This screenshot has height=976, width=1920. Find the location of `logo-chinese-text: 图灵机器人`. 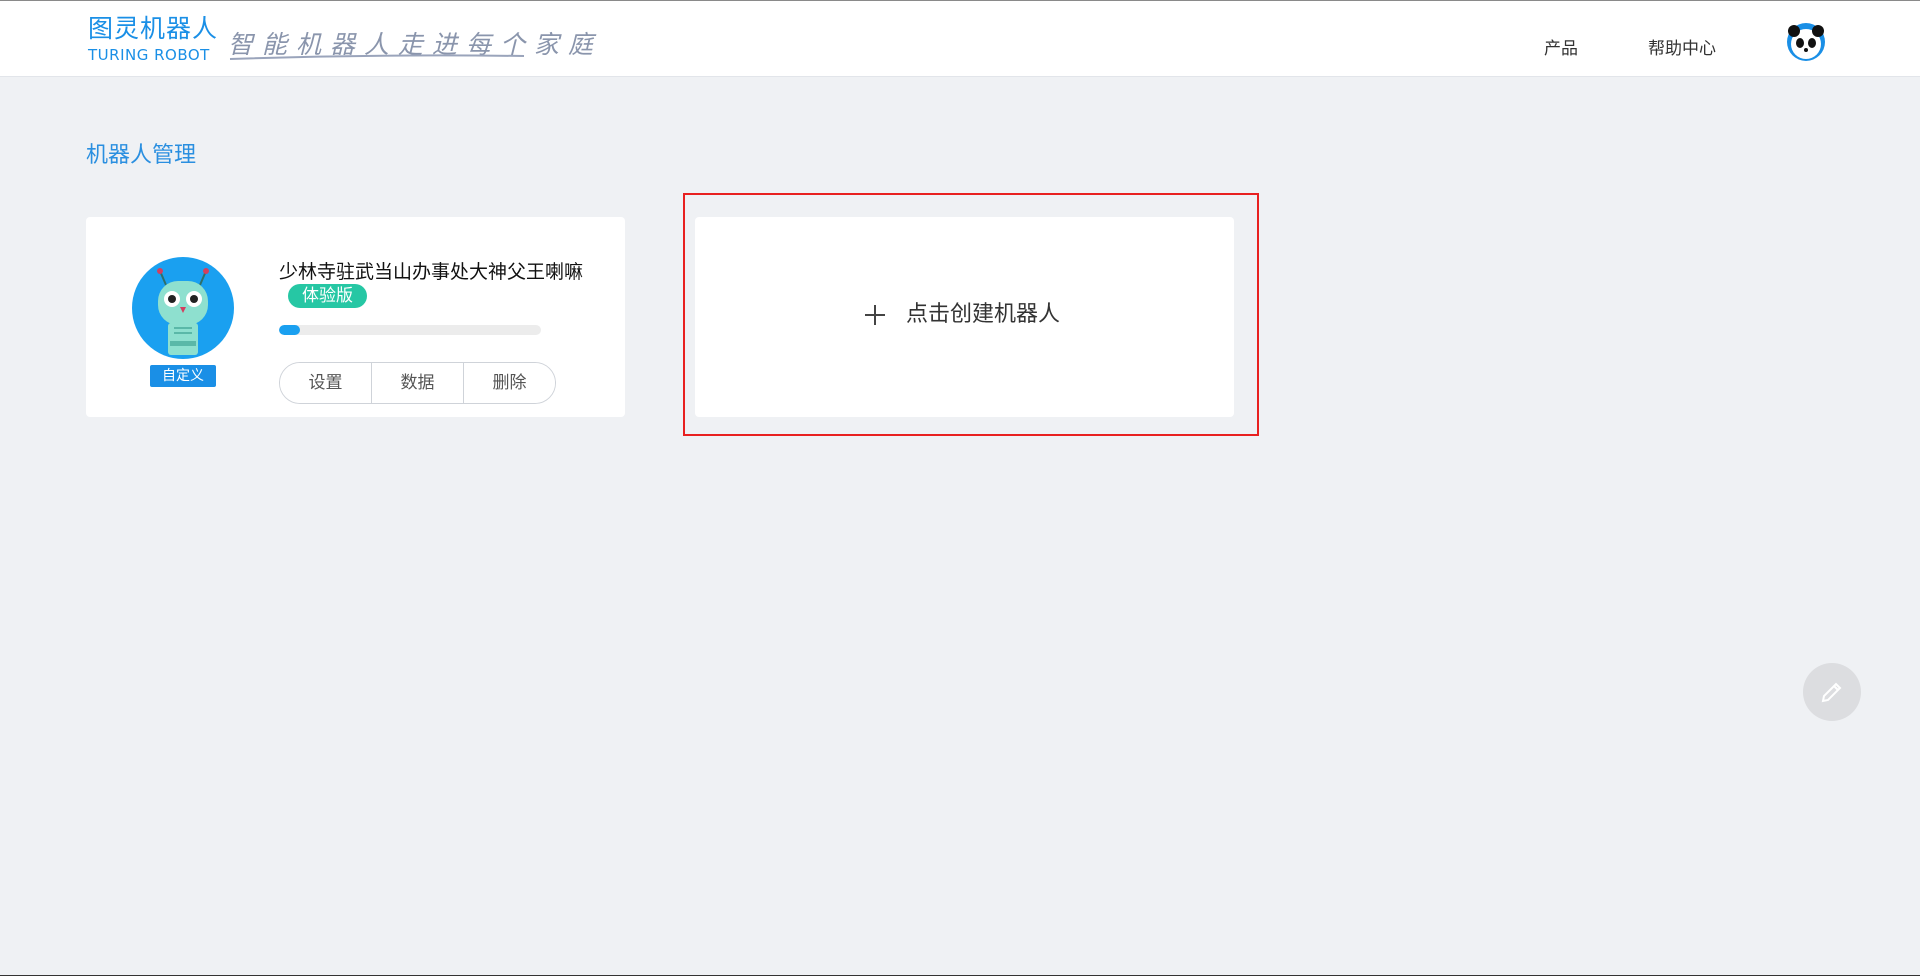

logo-chinese-text: 图灵机器人 is located at coordinates (153, 28).